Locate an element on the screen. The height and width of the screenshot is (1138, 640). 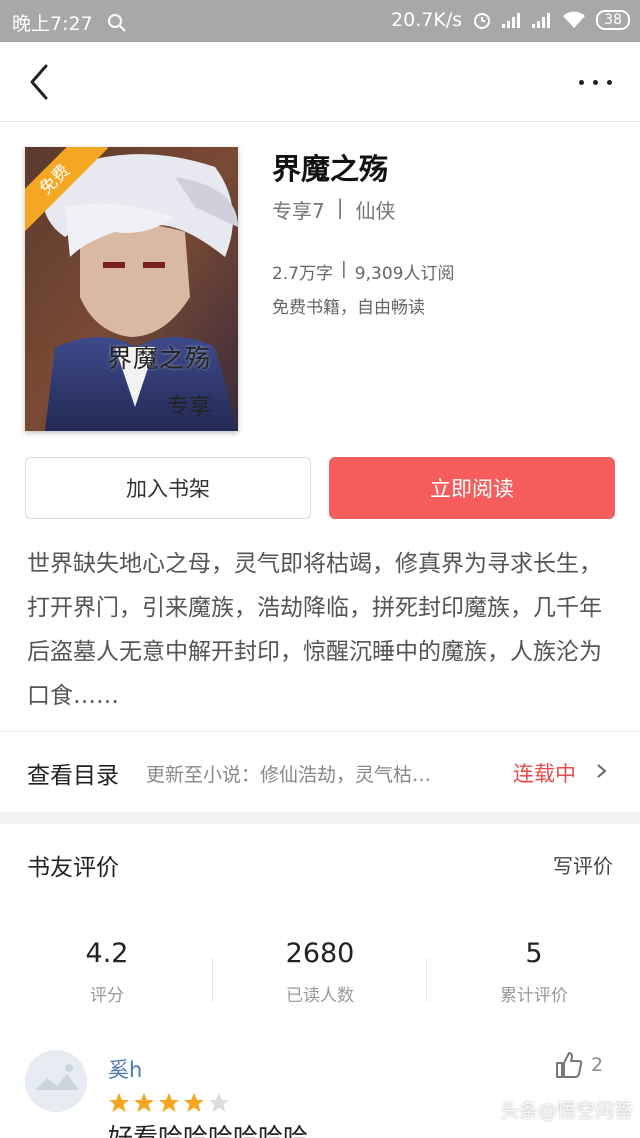
nav-bar is located at coordinates (320, 82).